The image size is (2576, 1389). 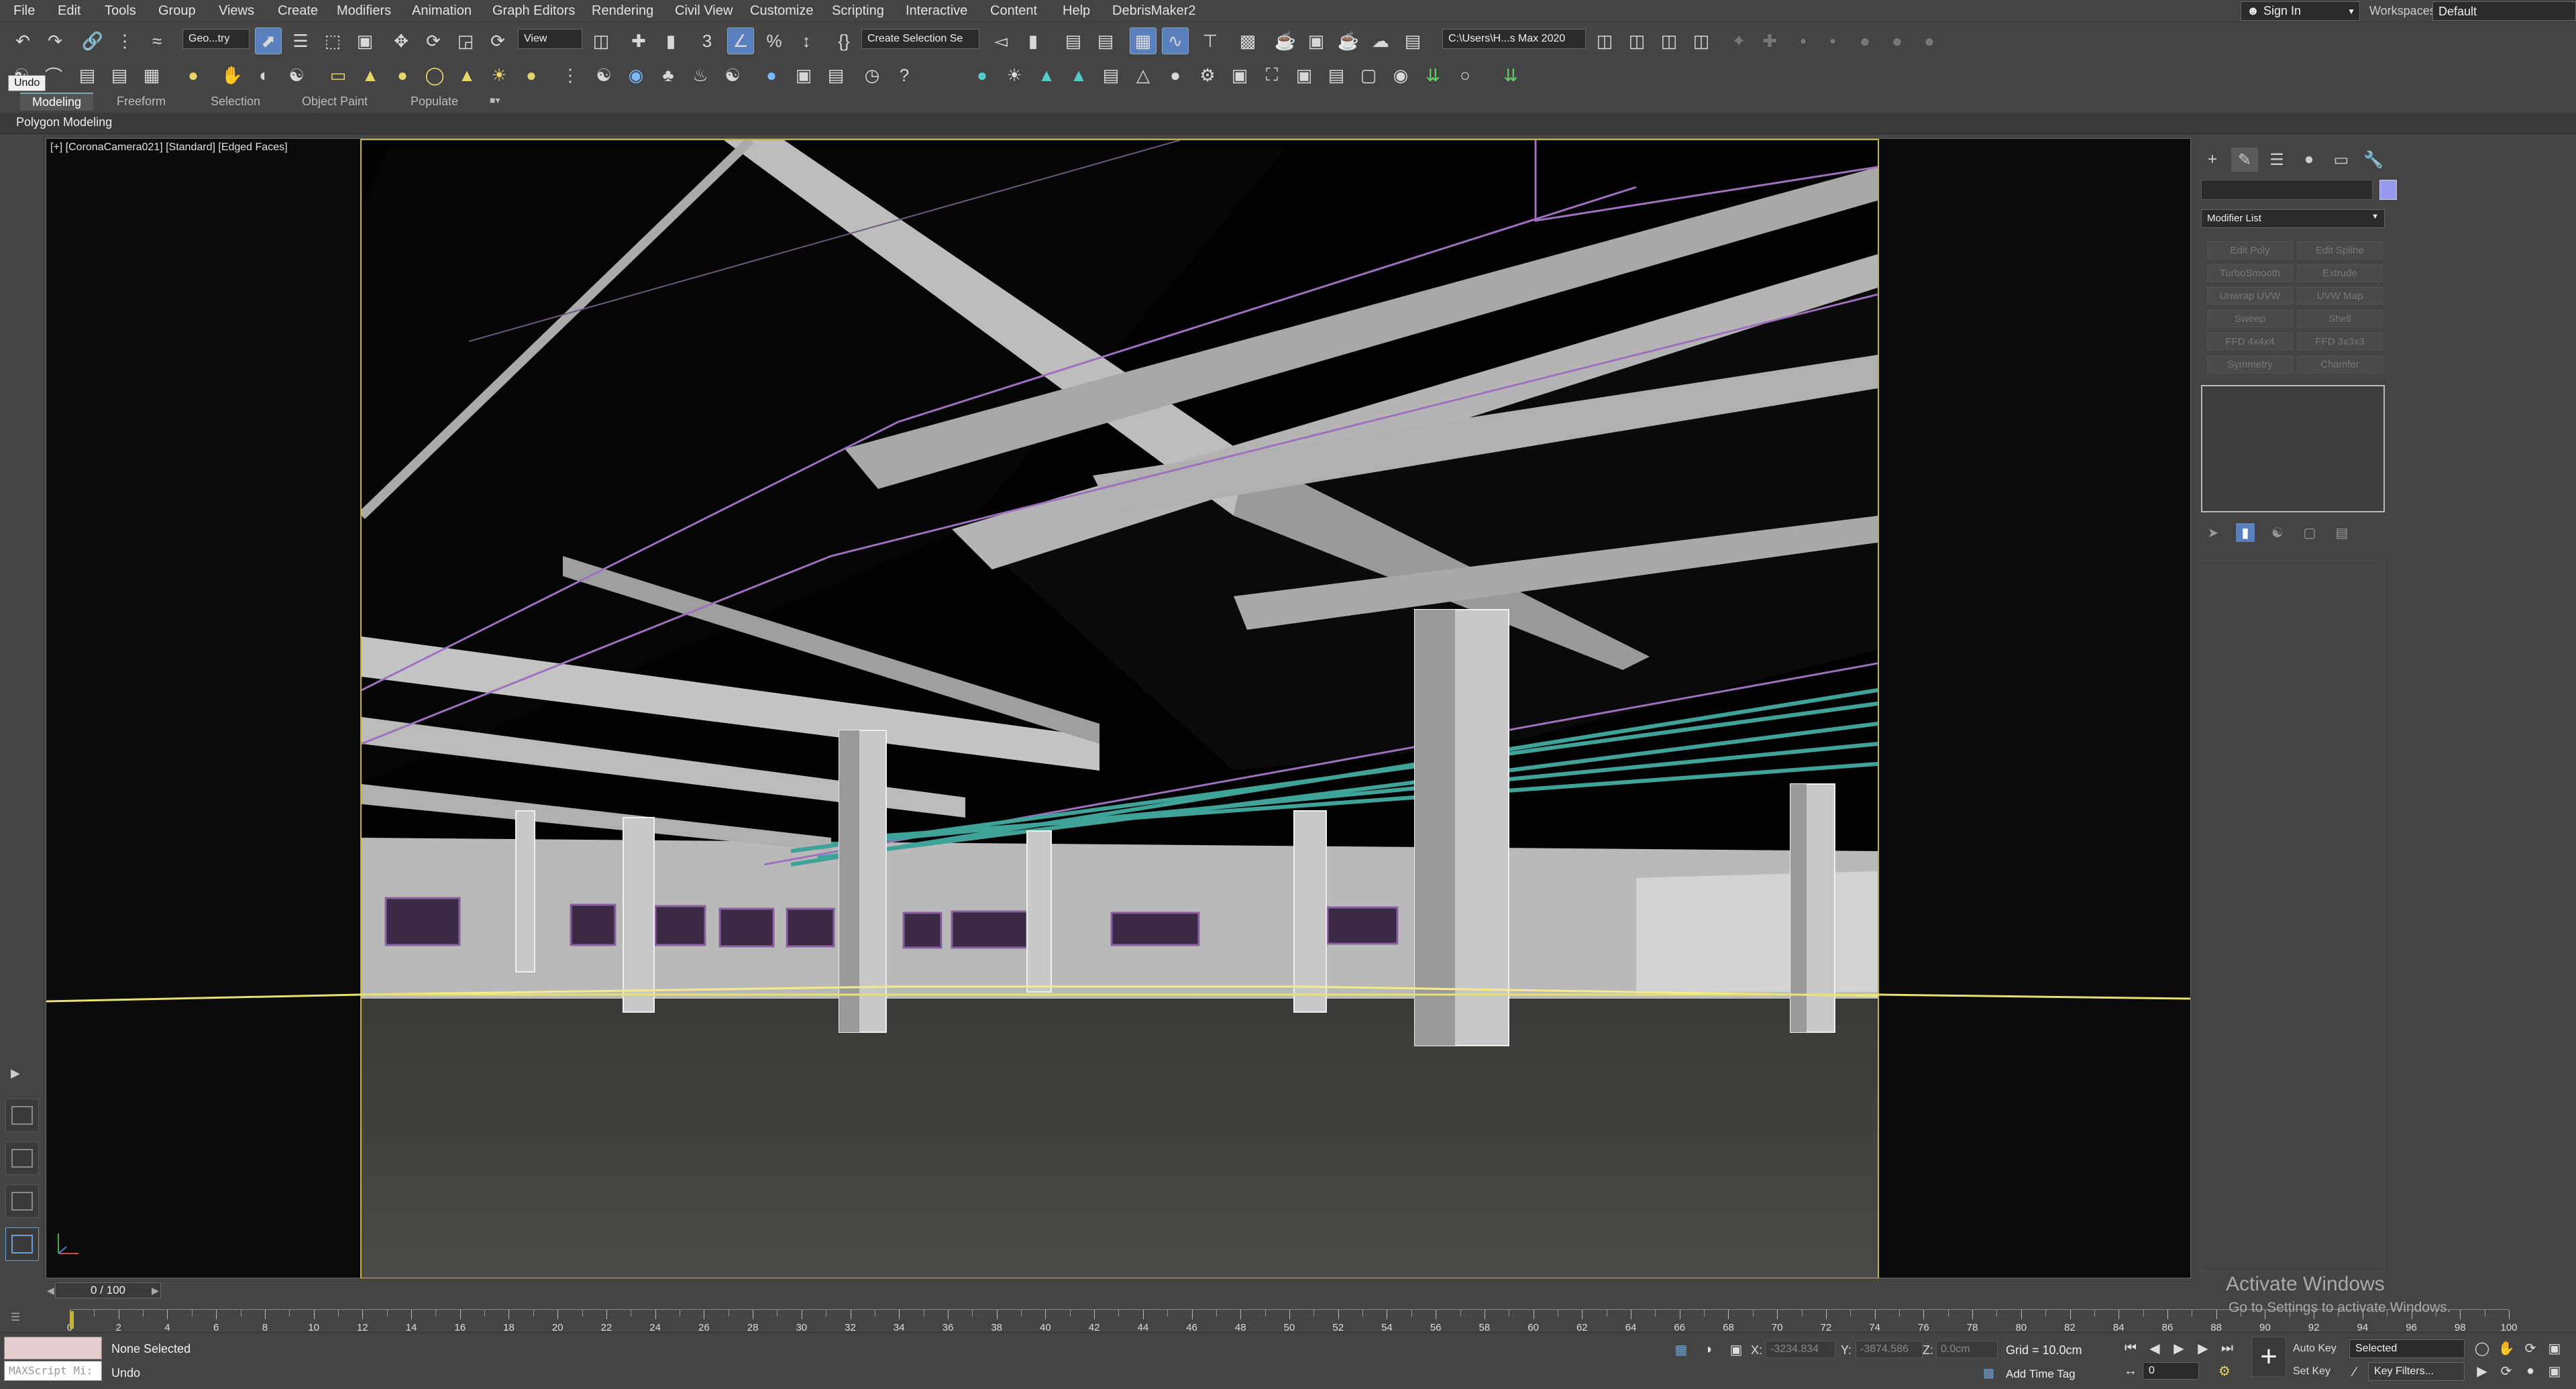 What do you see at coordinates (22, 41) in the screenshot?
I see `undo-icon: ↶` at bounding box center [22, 41].